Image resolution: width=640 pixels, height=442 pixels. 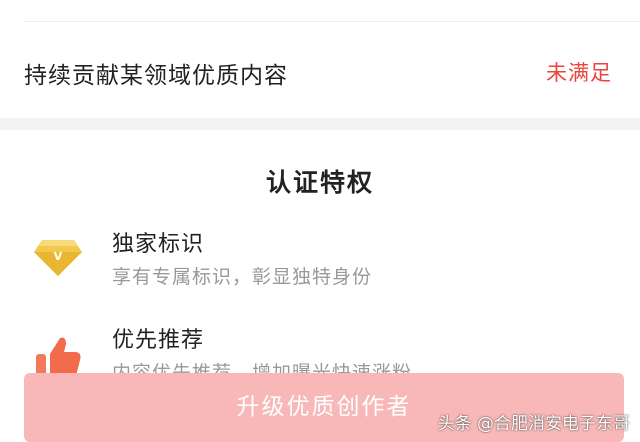 What do you see at coordinates (579, 73) in the screenshot?
I see `requirement-status: 未满足` at bounding box center [579, 73].